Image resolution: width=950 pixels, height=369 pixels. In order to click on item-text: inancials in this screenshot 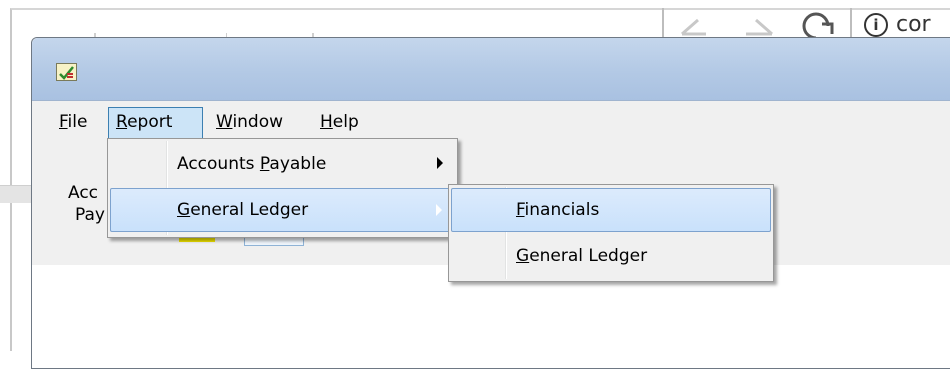, I will do `click(562, 210)`.